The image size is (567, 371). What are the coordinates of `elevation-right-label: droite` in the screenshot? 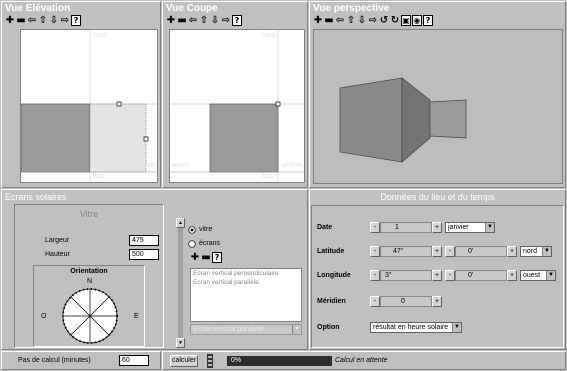 It's located at (148, 165).